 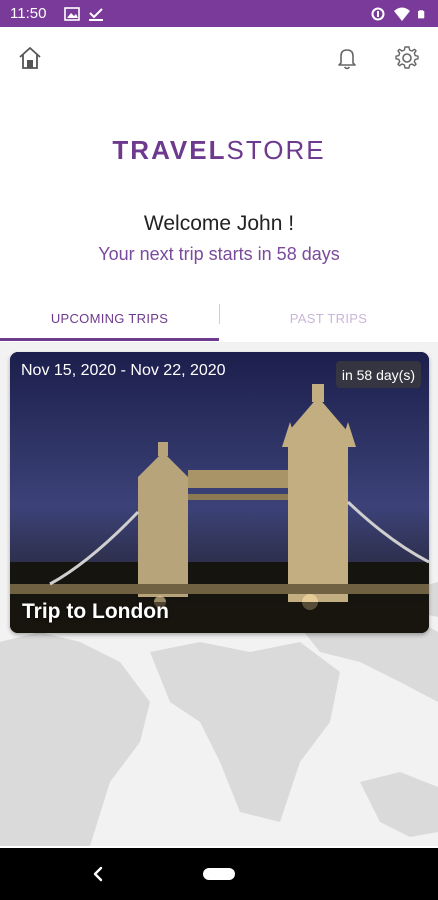 What do you see at coordinates (407, 58) in the screenshot?
I see `gear-icon` at bounding box center [407, 58].